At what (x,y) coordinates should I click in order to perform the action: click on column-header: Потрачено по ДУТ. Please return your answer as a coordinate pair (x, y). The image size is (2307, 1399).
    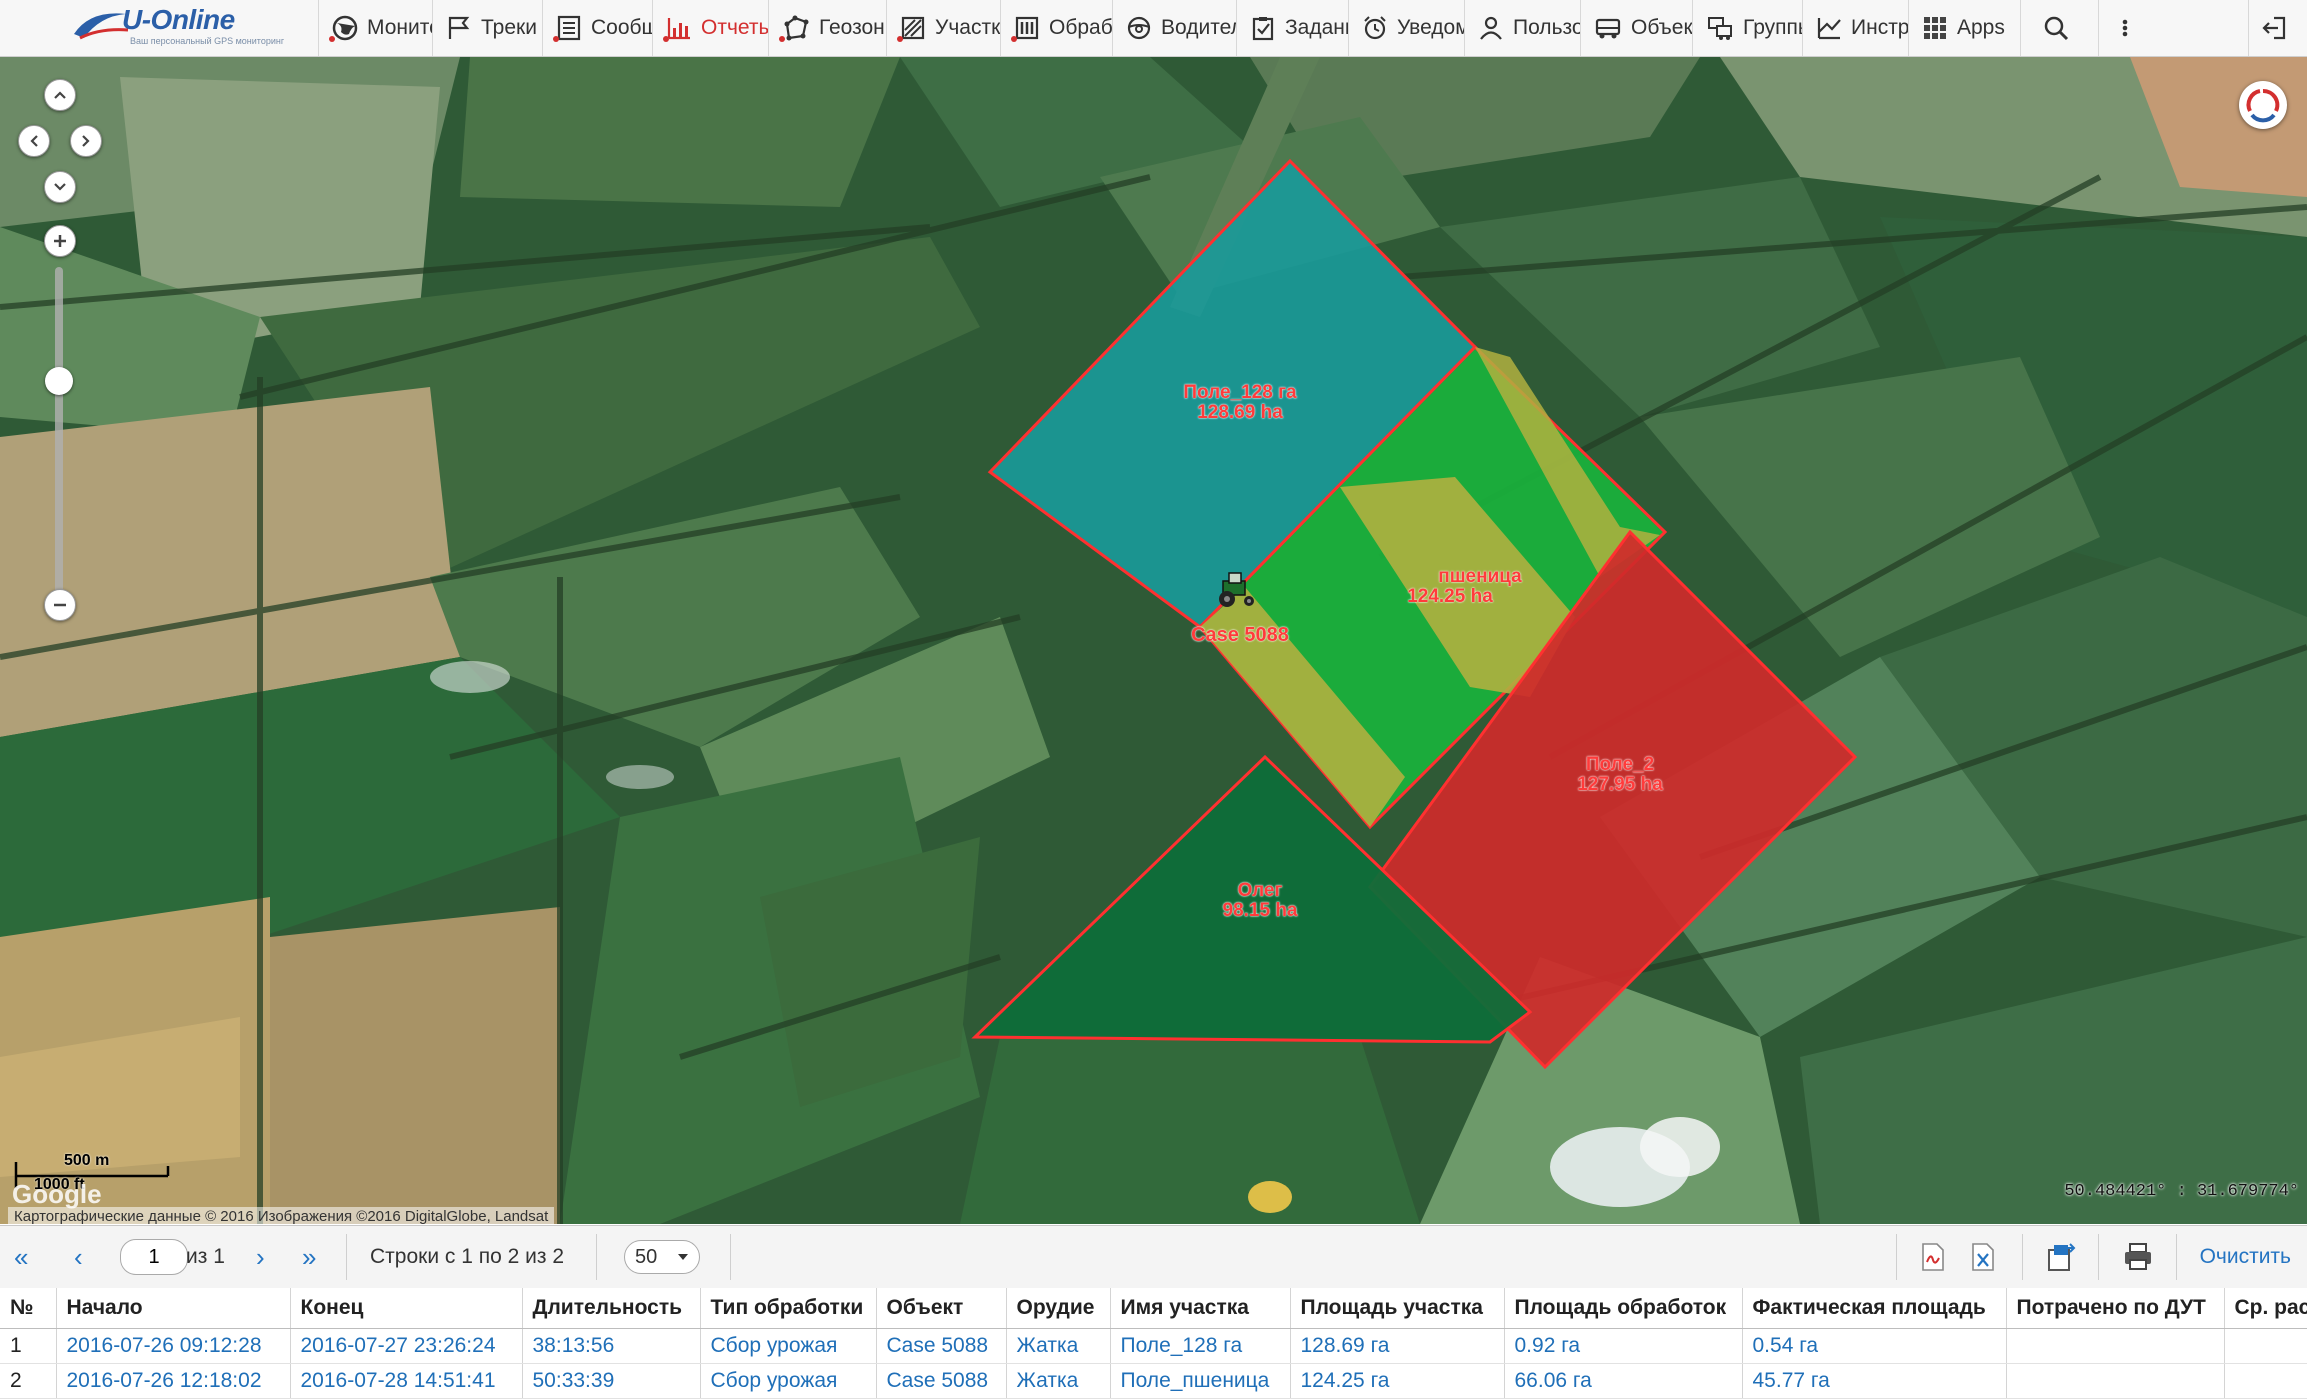
    Looking at the image, I should click on (2115, 1308).